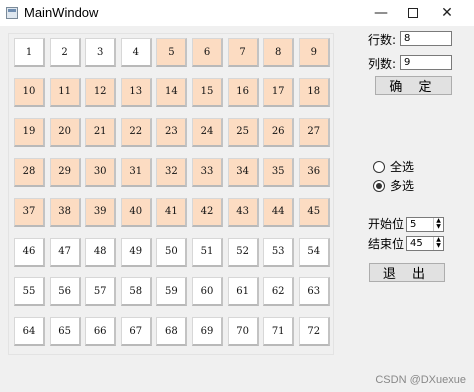 This screenshot has width=474, height=392. I want to click on app-window-icon, so click(12, 13).